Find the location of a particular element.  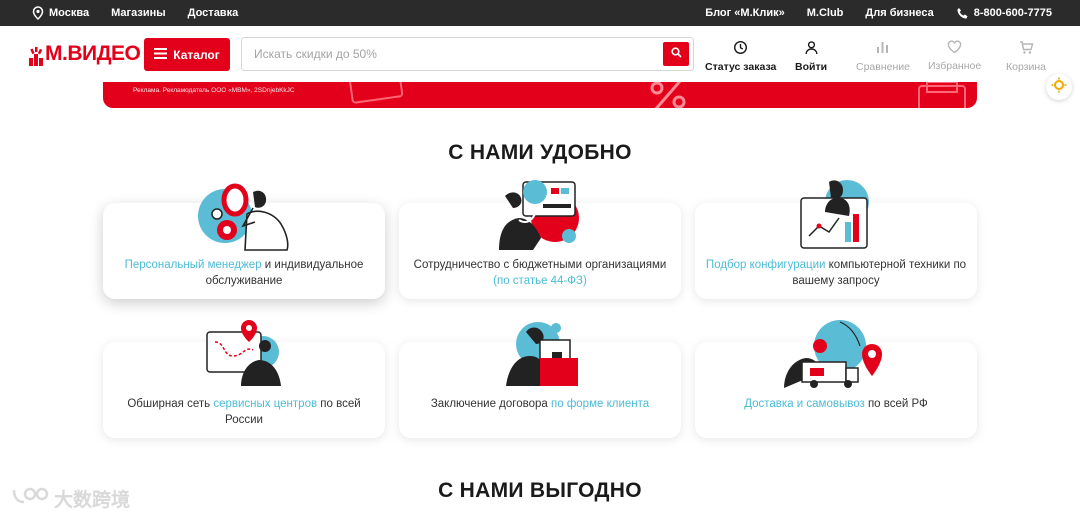

cart-button: Корзина is located at coordinates (1026, 56).